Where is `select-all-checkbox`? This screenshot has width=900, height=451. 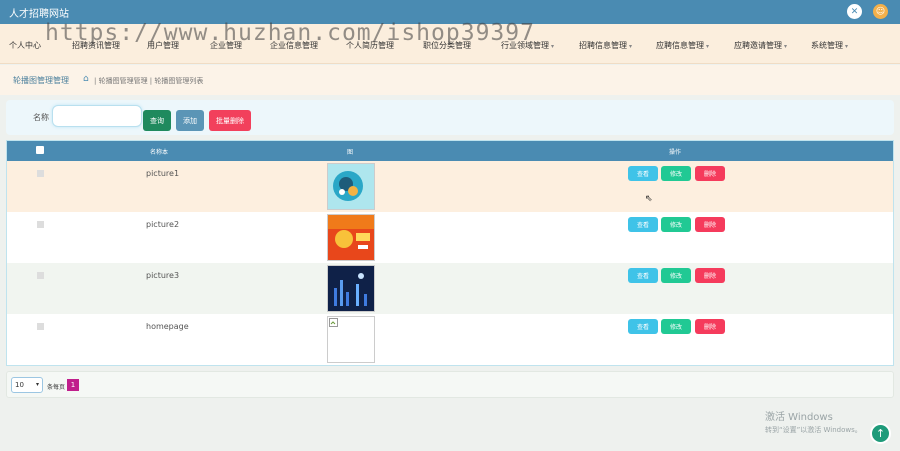
select-all-checkbox is located at coordinates (40, 150).